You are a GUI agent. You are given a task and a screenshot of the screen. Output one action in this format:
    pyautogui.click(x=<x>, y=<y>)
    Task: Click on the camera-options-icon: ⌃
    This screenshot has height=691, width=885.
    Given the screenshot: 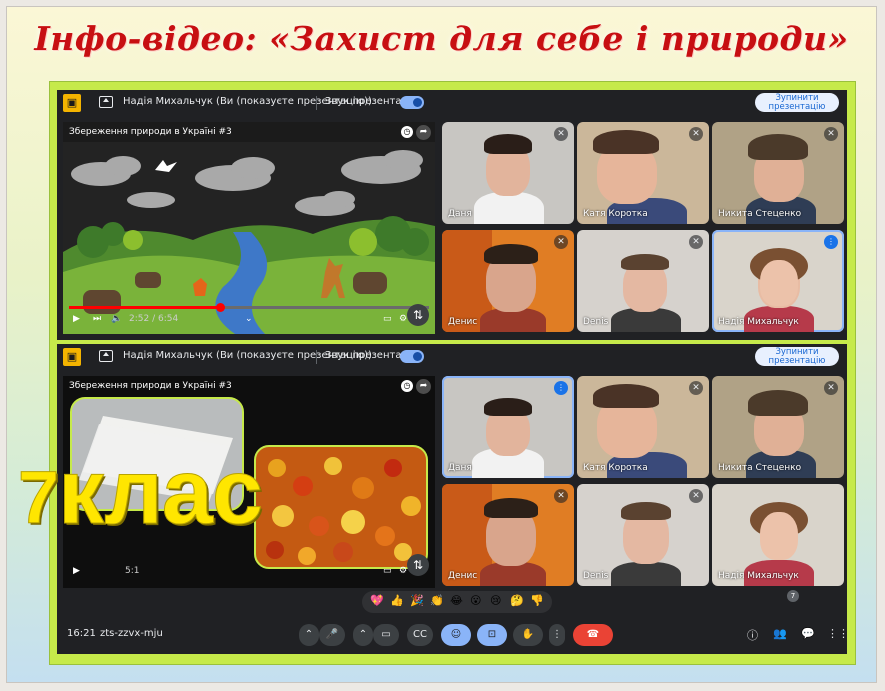 What is the action you would take?
    pyautogui.click(x=363, y=635)
    